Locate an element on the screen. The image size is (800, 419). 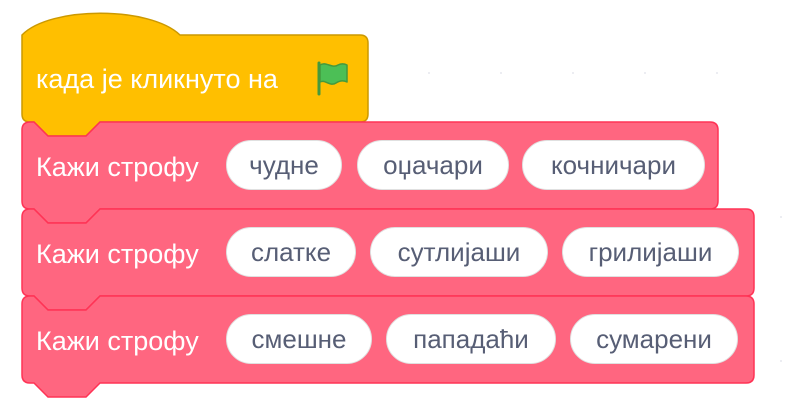
green-flag-icon is located at coordinates (332, 78).